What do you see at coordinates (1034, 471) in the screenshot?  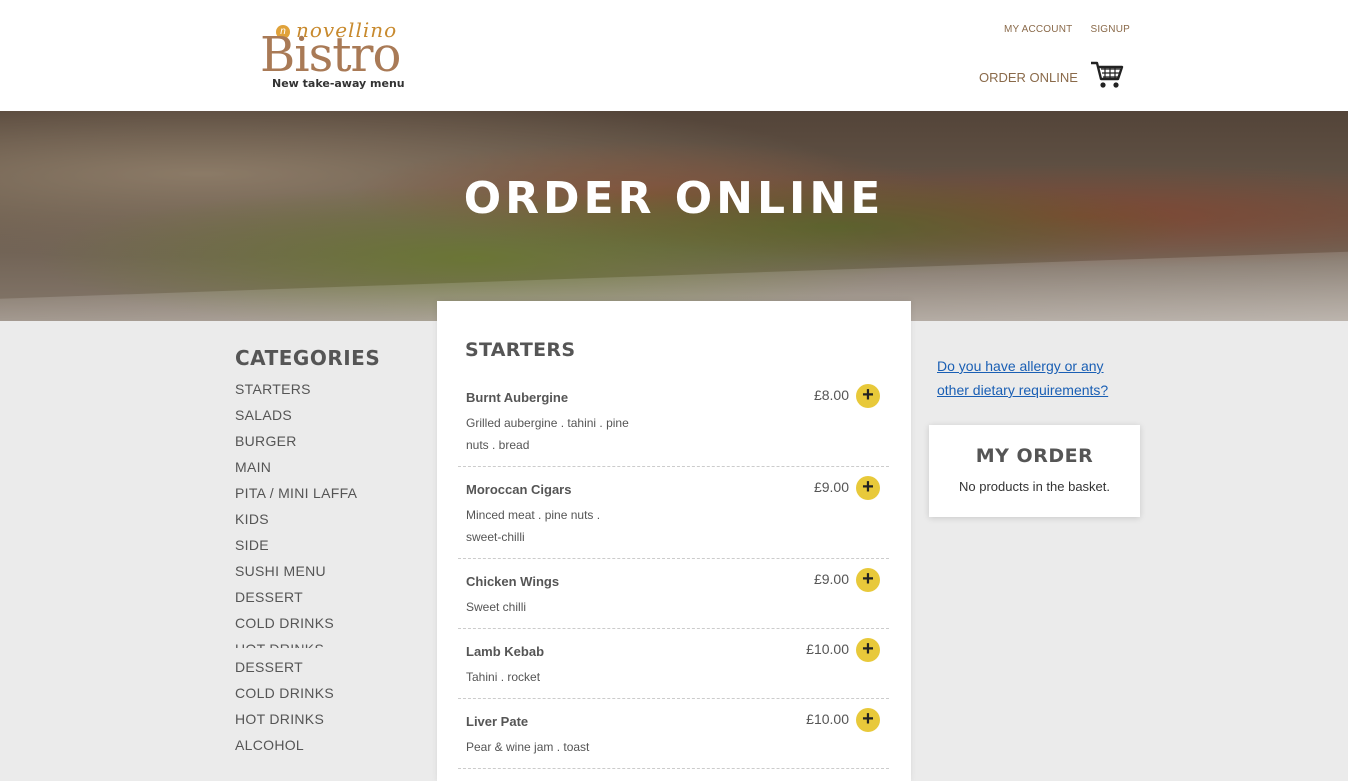 I see `my-order-panel: MY ORDER No products in the basket.` at bounding box center [1034, 471].